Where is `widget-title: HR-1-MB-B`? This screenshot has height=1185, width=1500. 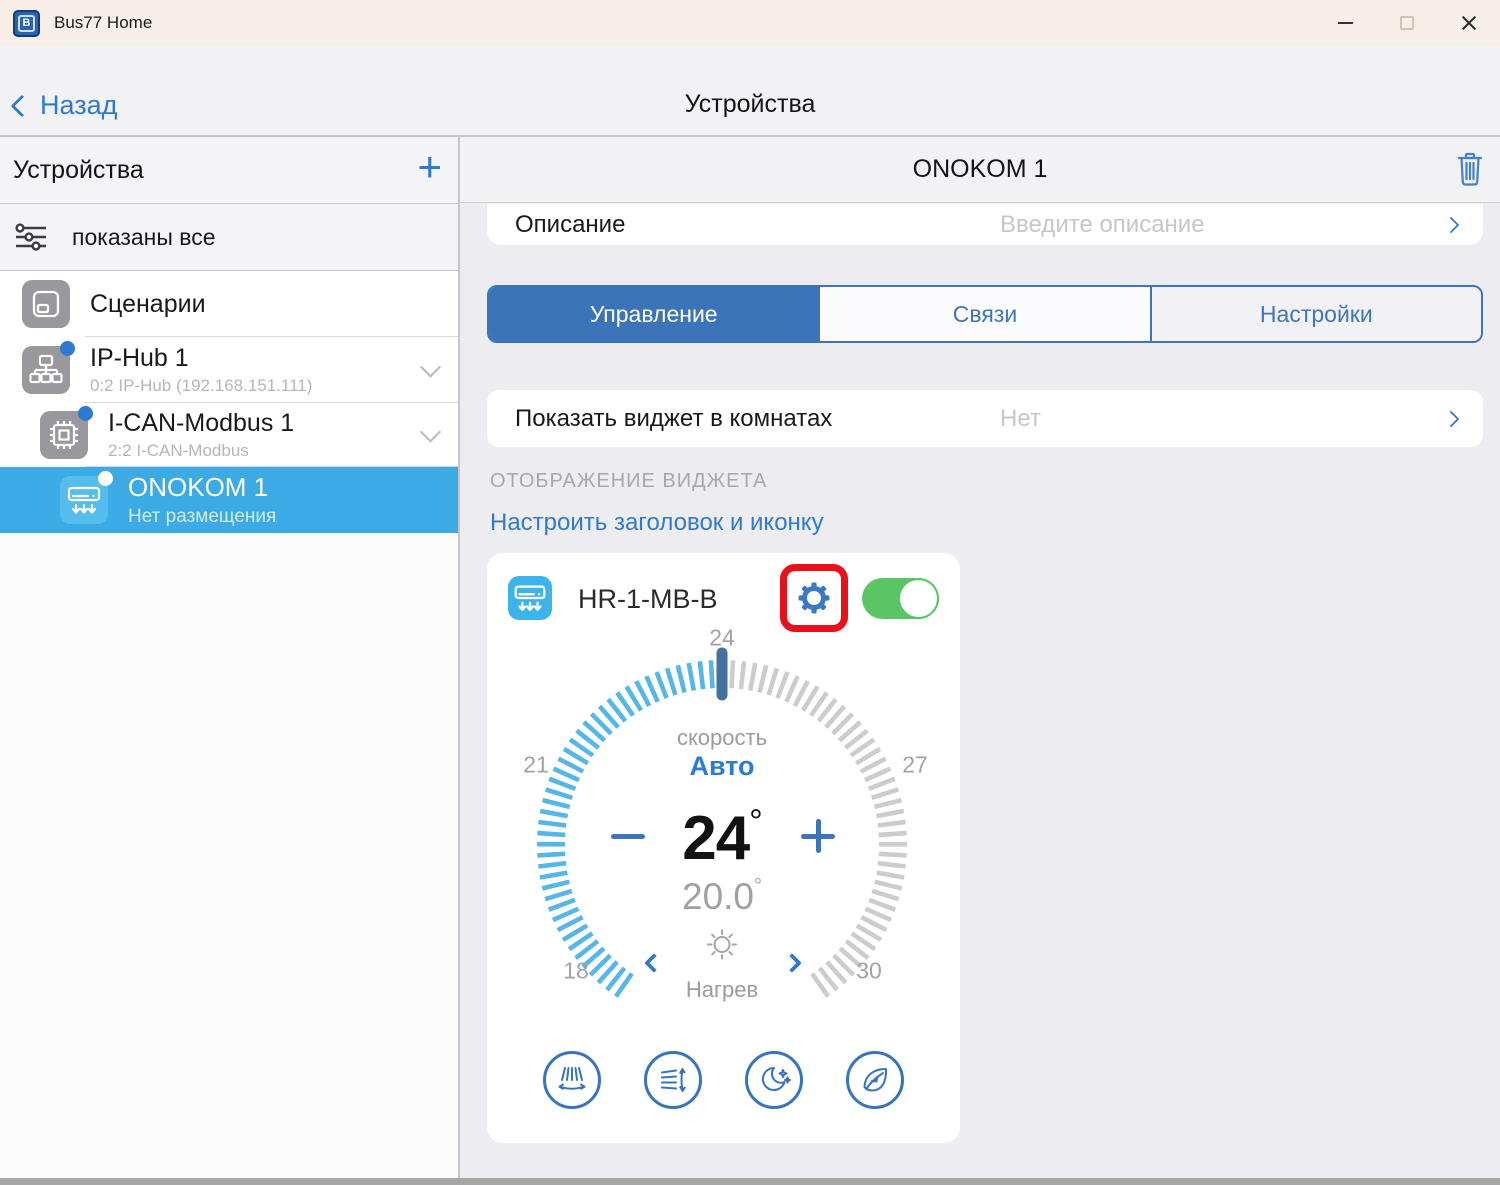
widget-title: HR-1-MB-B is located at coordinates (648, 599).